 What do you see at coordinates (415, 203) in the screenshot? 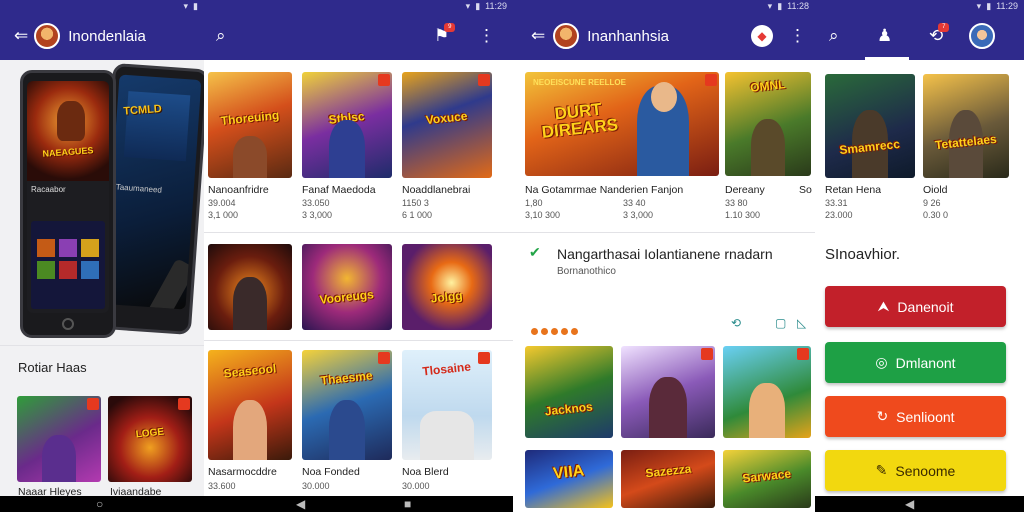
I see `game-rating: 1150 3` at bounding box center [415, 203].